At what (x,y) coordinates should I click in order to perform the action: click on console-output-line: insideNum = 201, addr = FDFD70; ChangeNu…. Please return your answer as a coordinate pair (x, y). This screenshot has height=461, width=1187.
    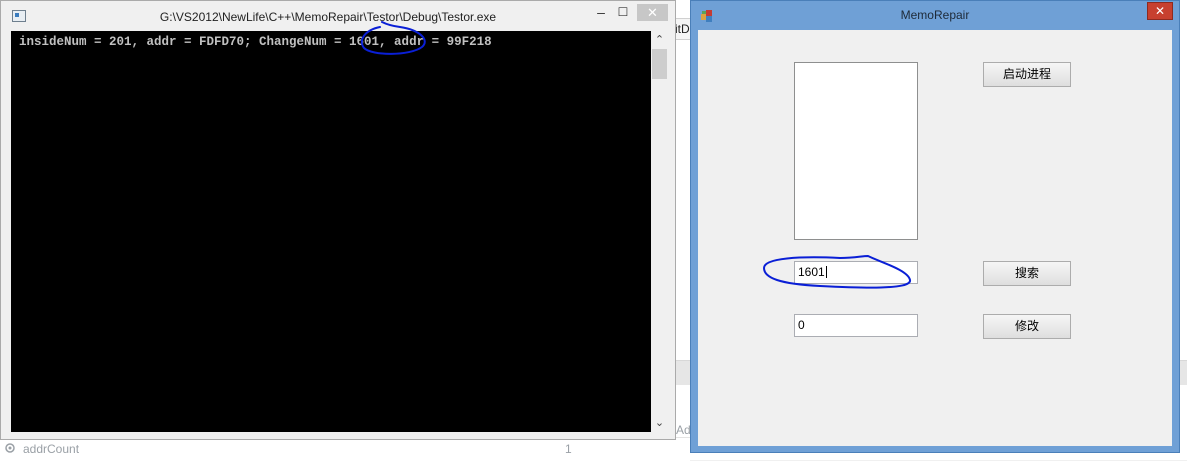
    Looking at the image, I should click on (255, 42).